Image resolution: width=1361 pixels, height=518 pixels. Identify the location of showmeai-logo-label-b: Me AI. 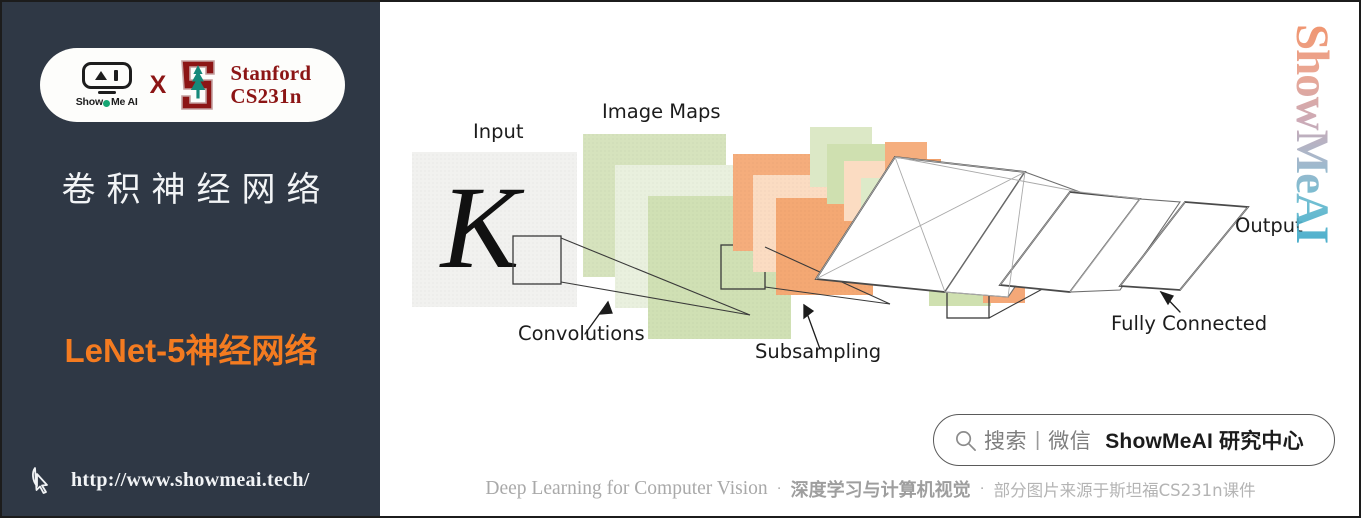
(124, 102).